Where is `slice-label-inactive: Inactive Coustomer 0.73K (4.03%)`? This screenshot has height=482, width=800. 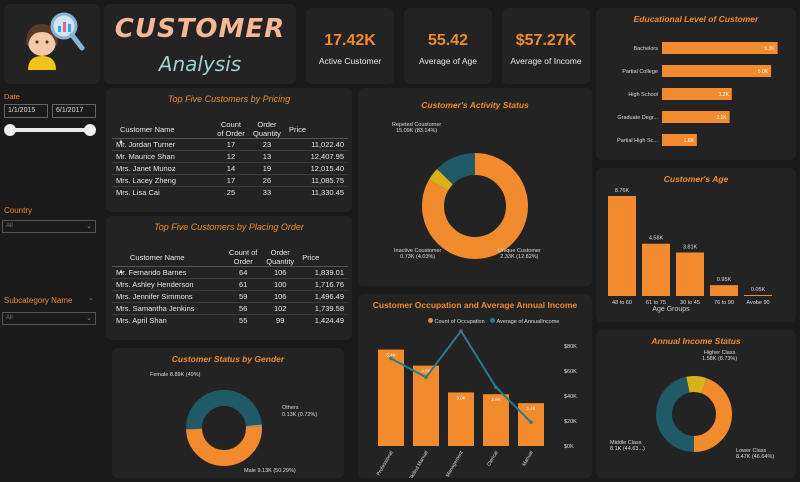
slice-label-inactive: Inactive Coustomer 0.73K (4.03%) is located at coordinates (417, 254).